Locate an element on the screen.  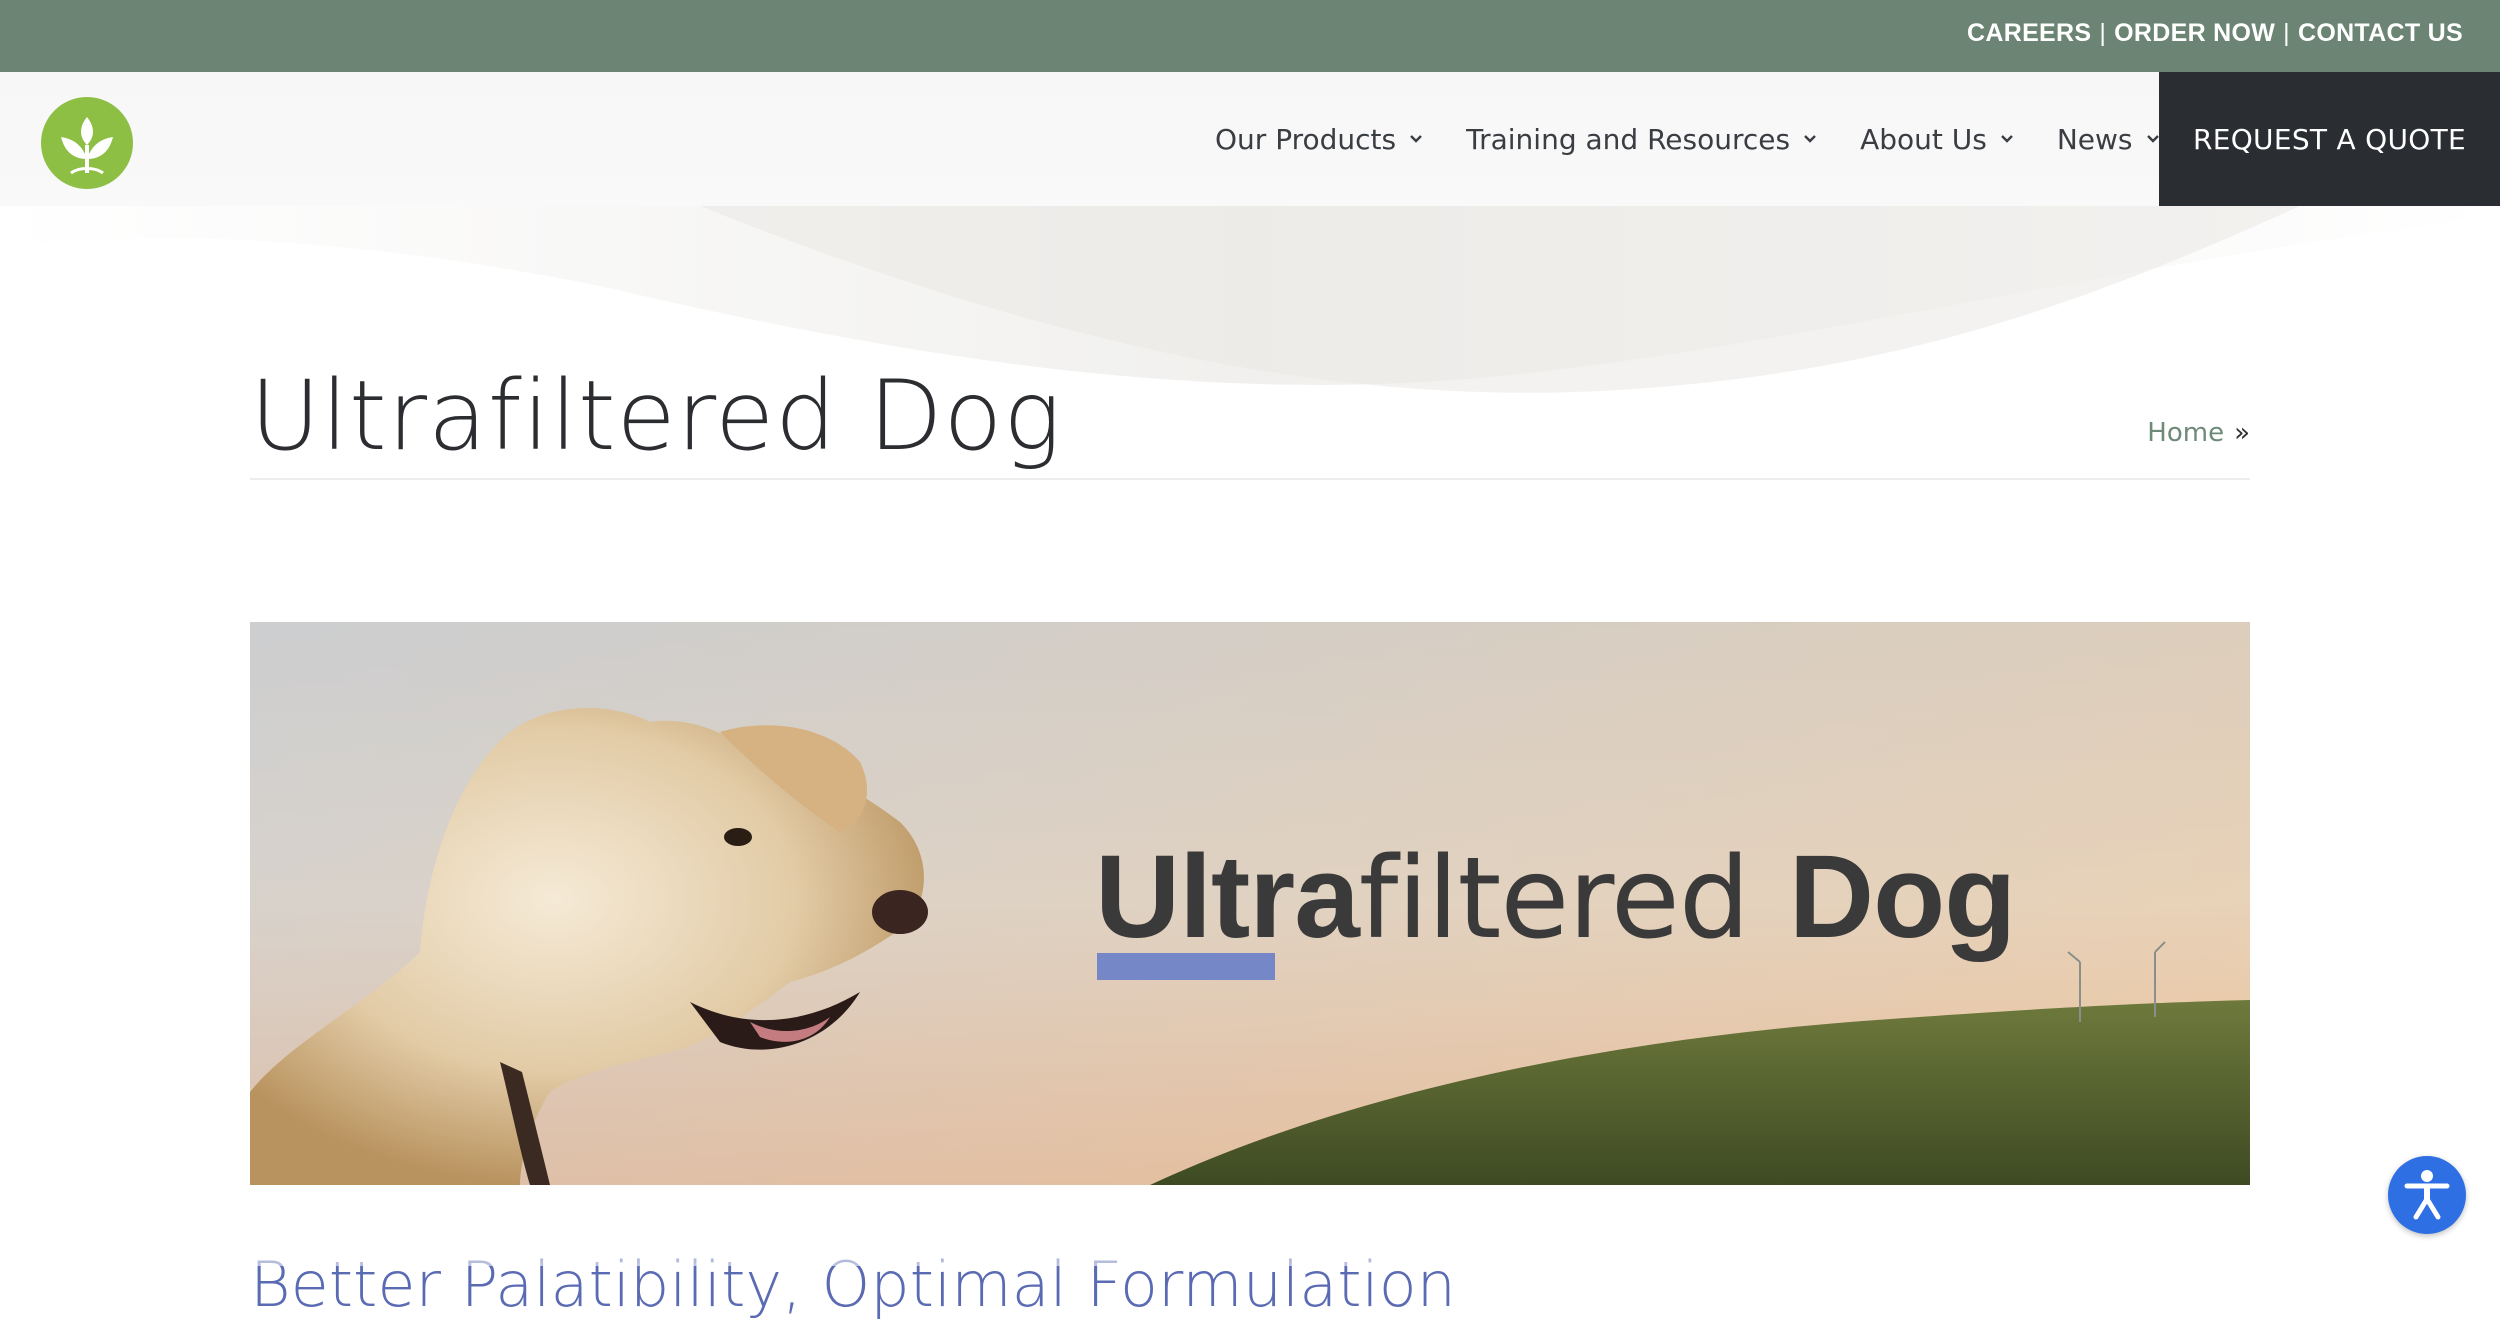
nav-training-resources: Training and Resources is located at coordinates (1642, 139).